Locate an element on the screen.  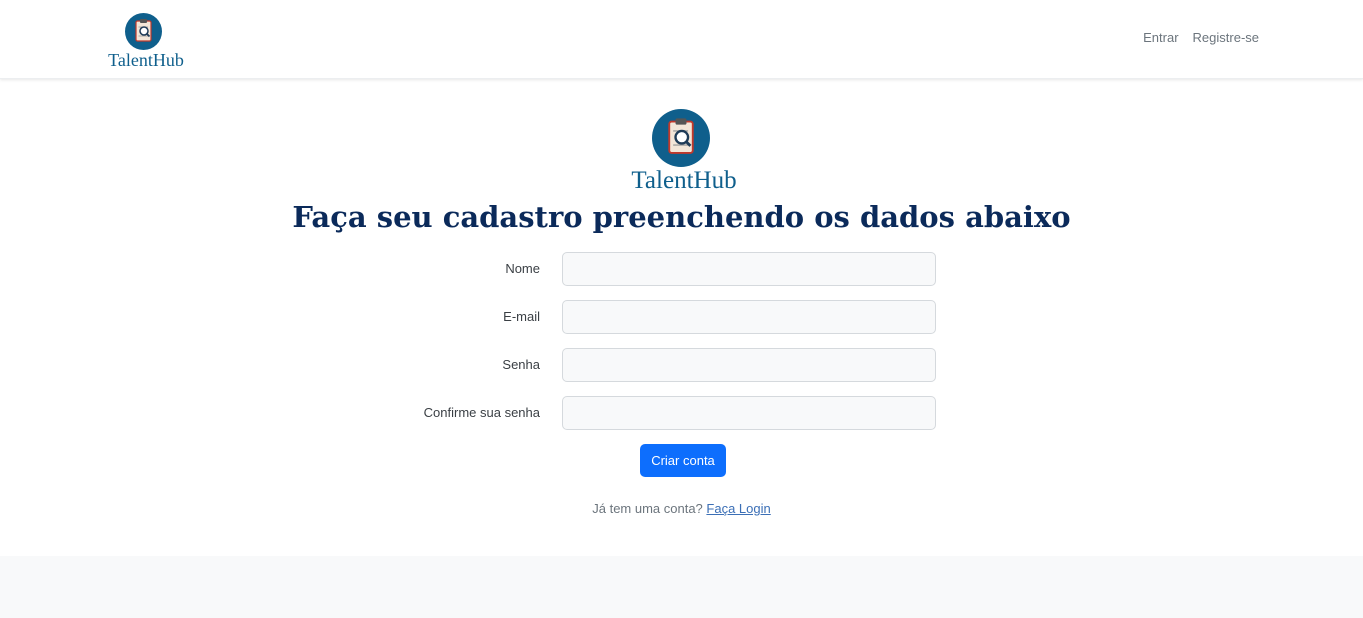
form-row-email: E-mail is located at coordinates (681, 317).